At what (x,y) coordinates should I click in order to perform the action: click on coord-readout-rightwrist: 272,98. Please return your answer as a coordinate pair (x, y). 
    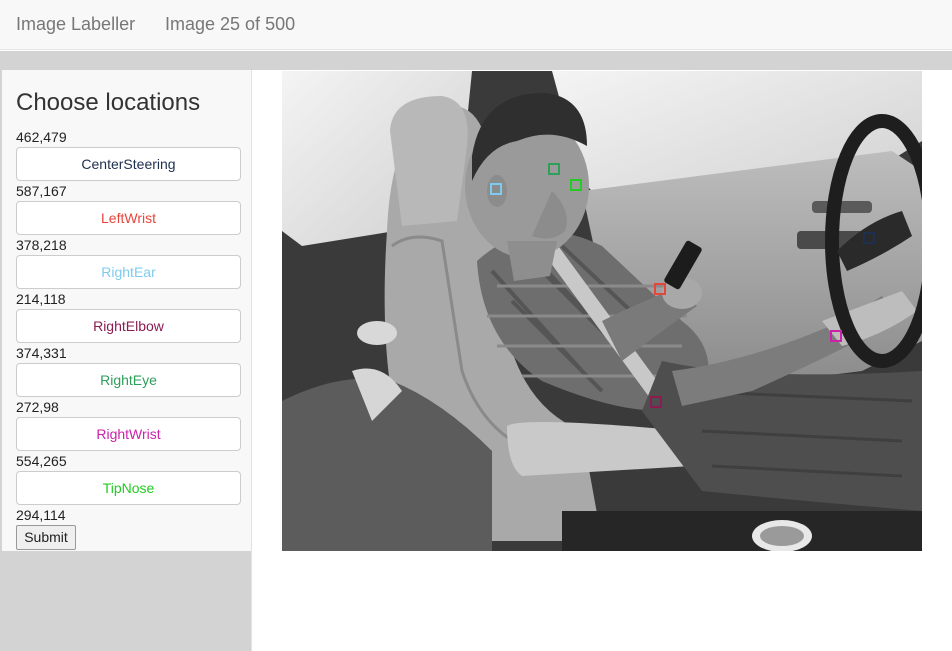
    Looking at the image, I should click on (37, 407).